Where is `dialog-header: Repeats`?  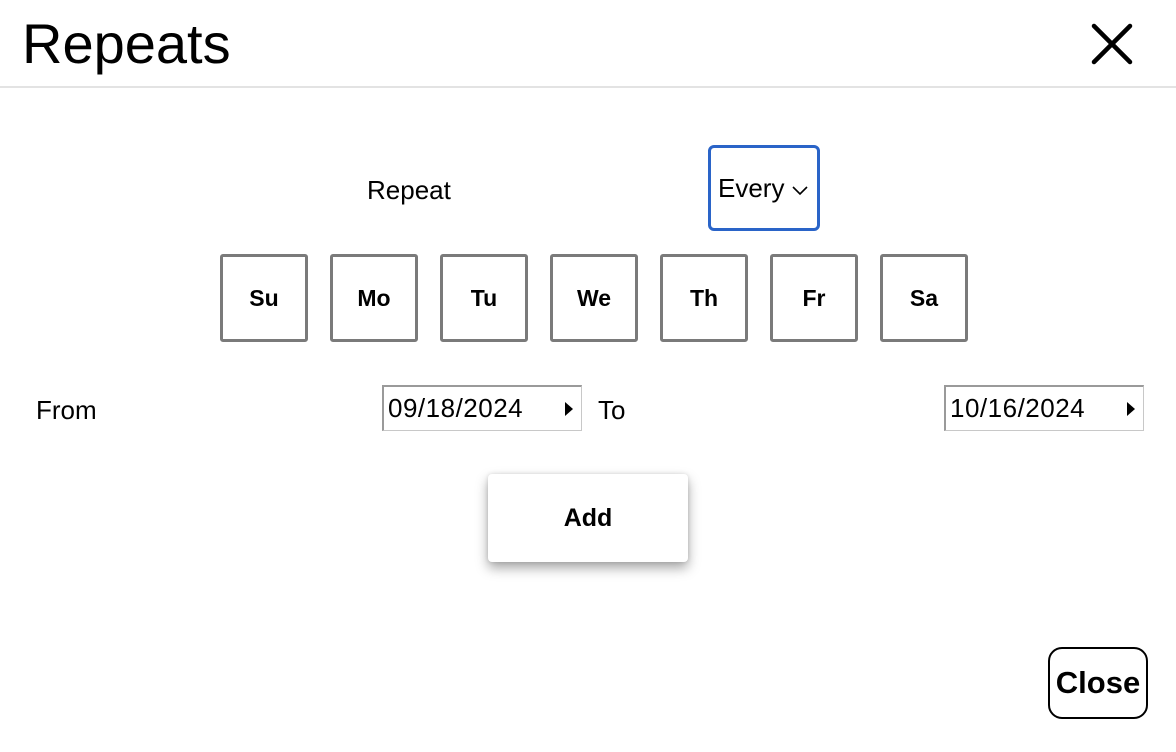 dialog-header: Repeats is located at coordinates (588, 44).